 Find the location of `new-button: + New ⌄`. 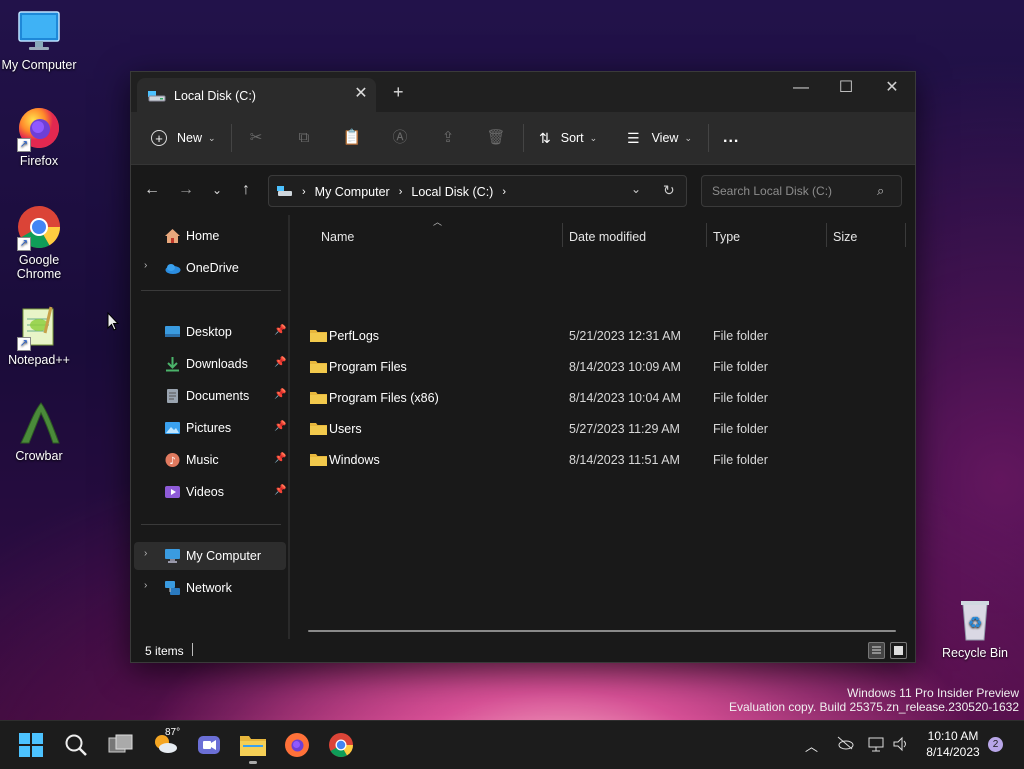

new-button: + New ⌄ is located at coordinates (183, 138).